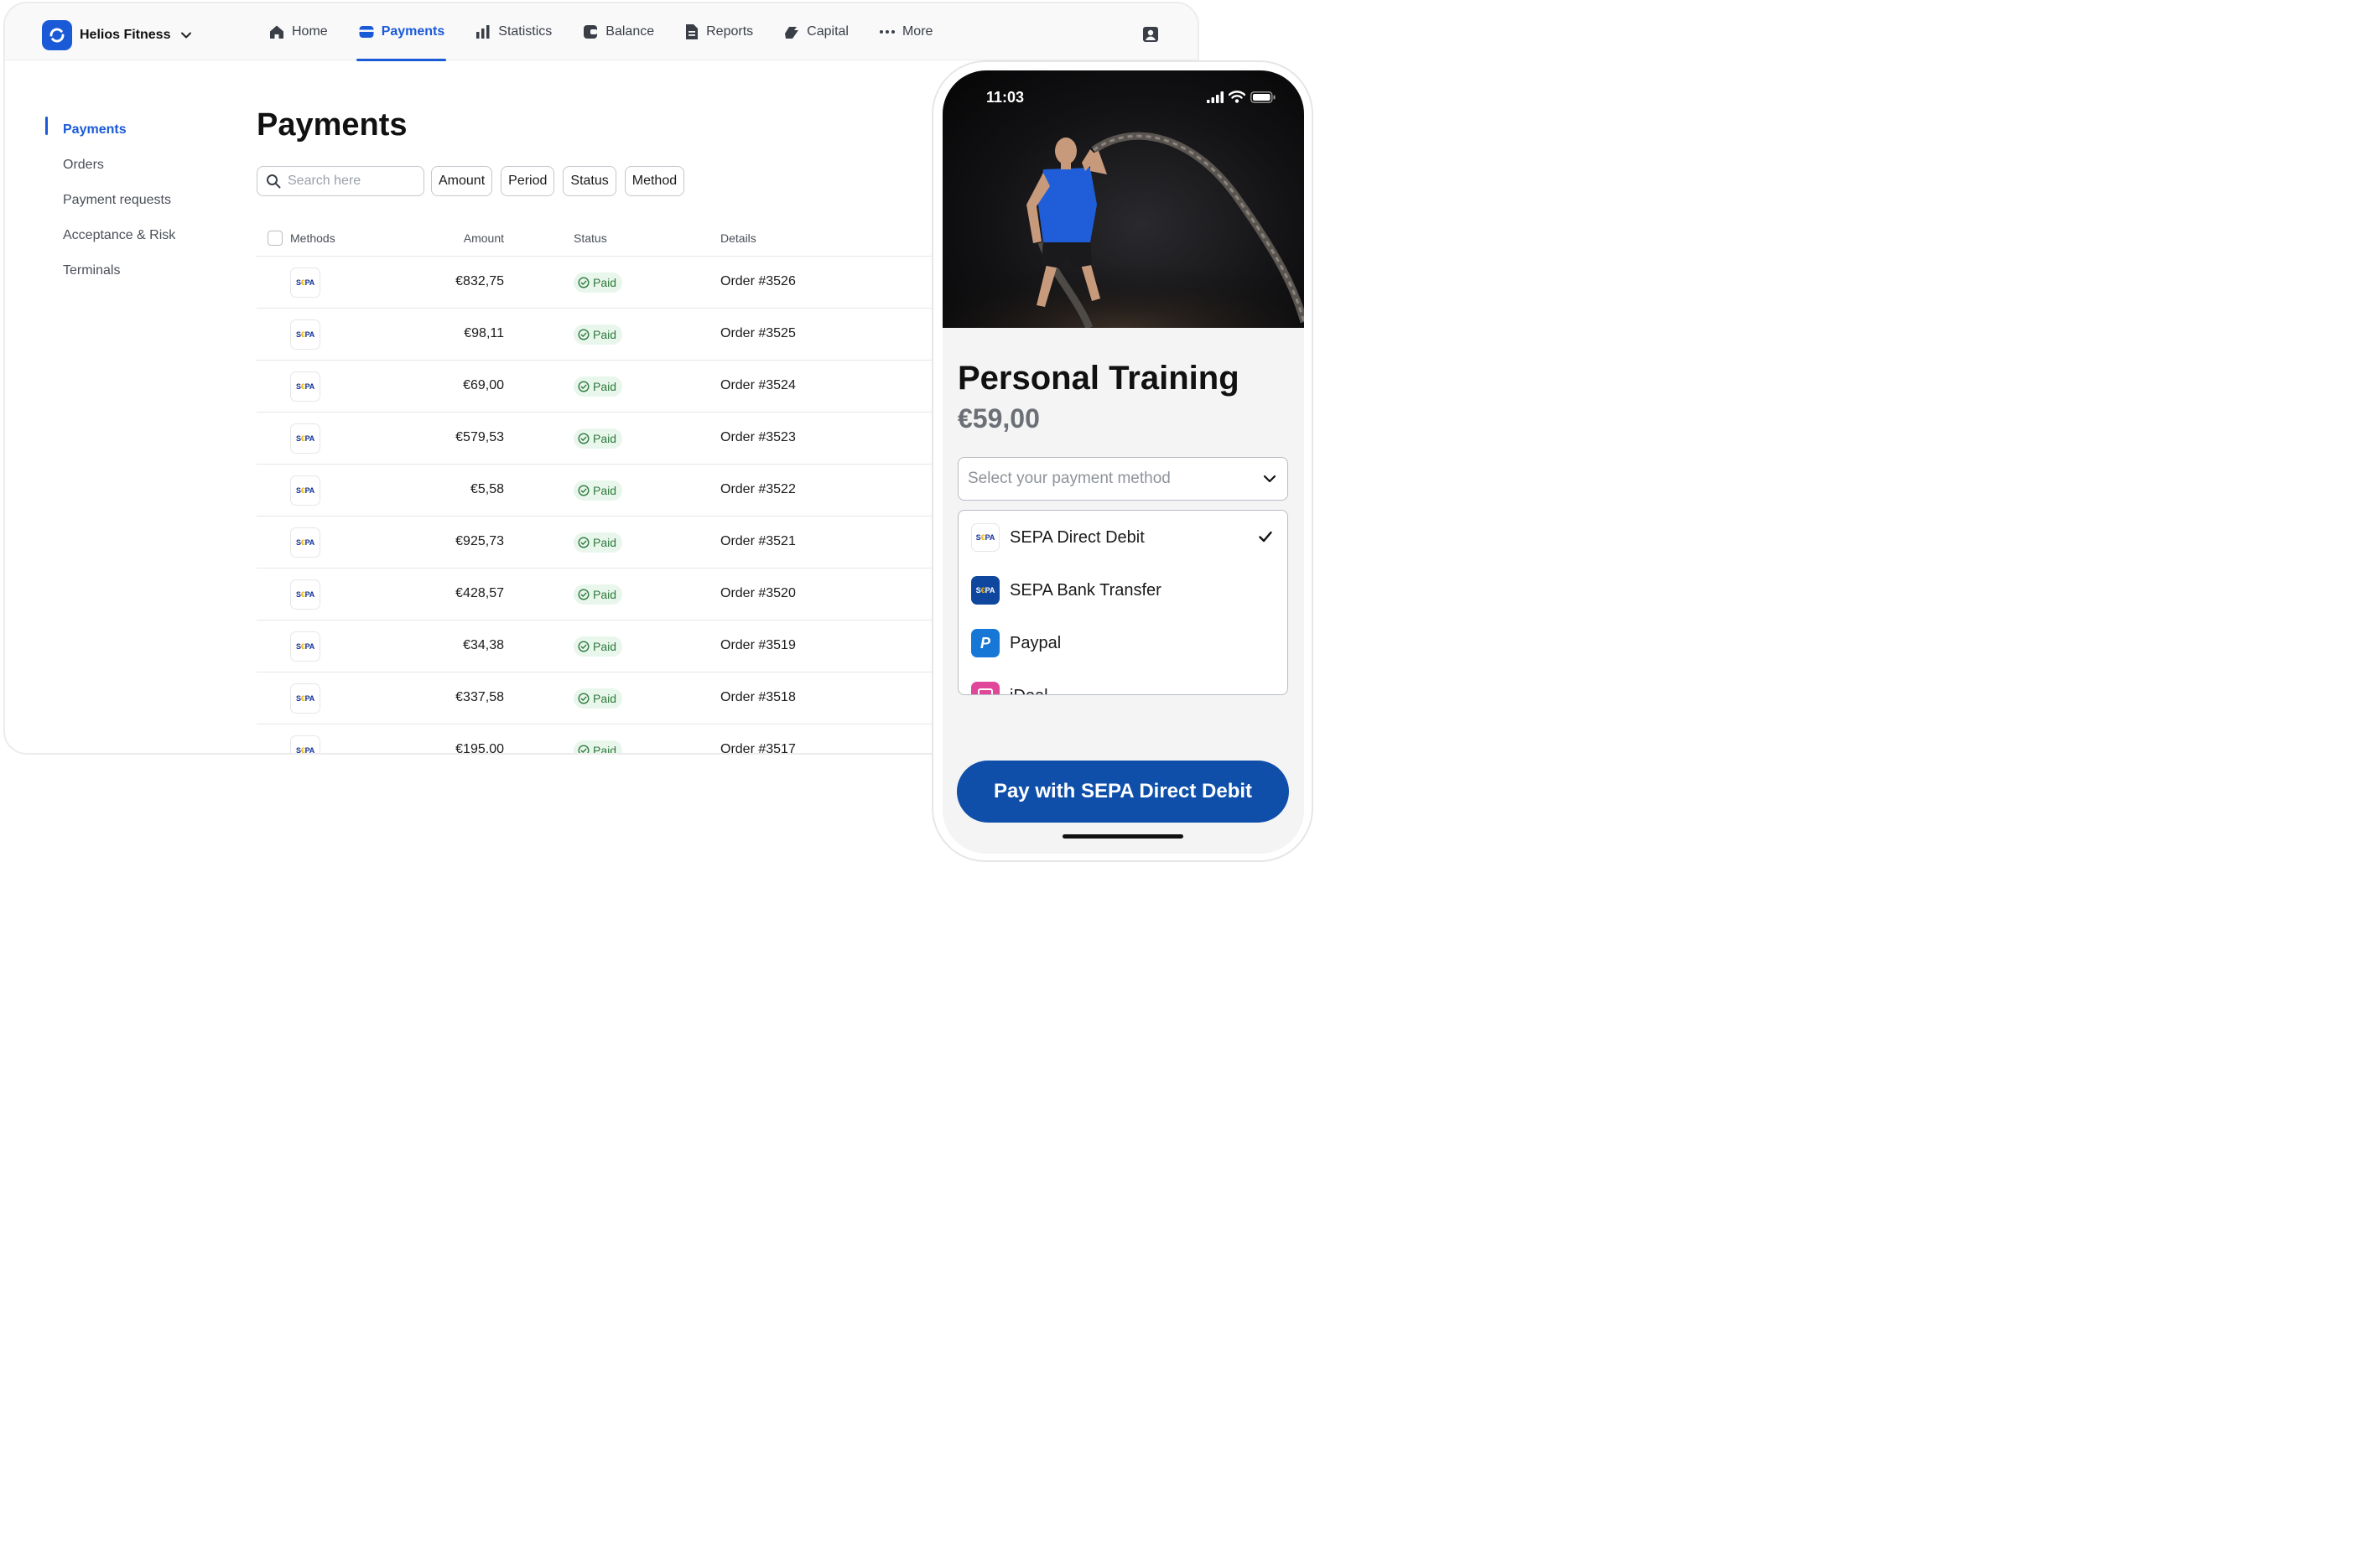  What do you see at coordinates (887, 32) in the screenshot?
I see `more-dots-icon` at bounding box center [887, 32].